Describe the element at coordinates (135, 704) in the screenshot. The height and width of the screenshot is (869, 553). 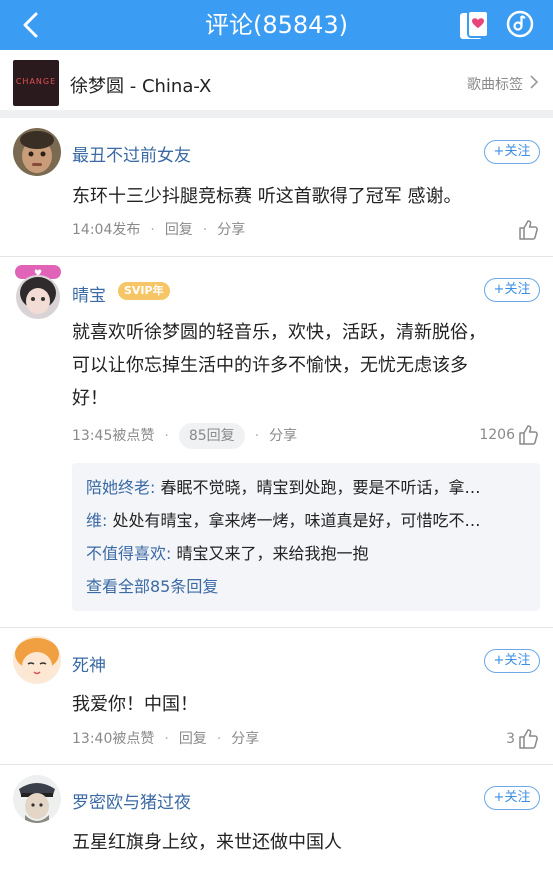
I see `comment-text: 我爱你！中国！` at that location.